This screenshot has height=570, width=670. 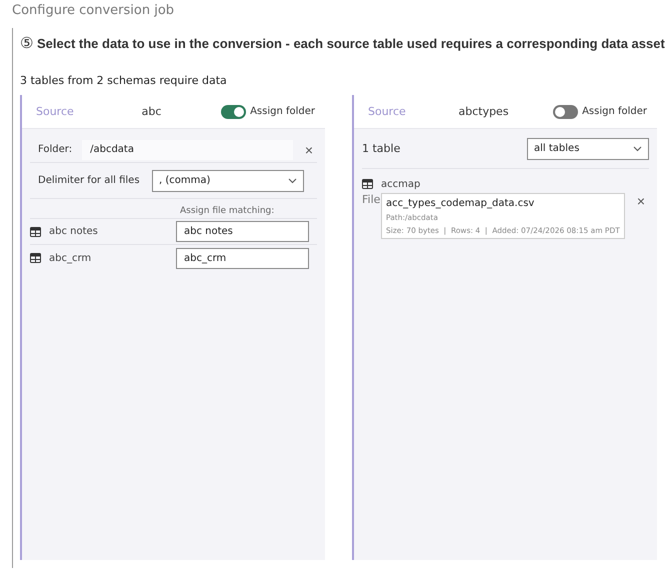 I want to click on file-match-input: abc_crm, so click(x=242, y=258).